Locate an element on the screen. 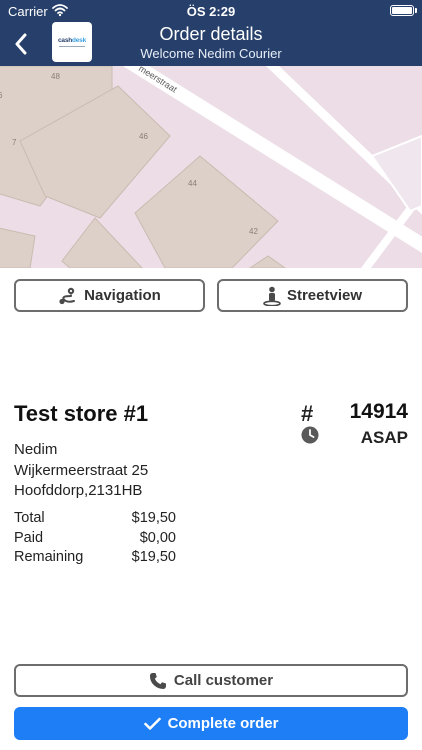 This screenshot has width=422, height=750. streetview-person-icon is located at coordinates (272, 296).